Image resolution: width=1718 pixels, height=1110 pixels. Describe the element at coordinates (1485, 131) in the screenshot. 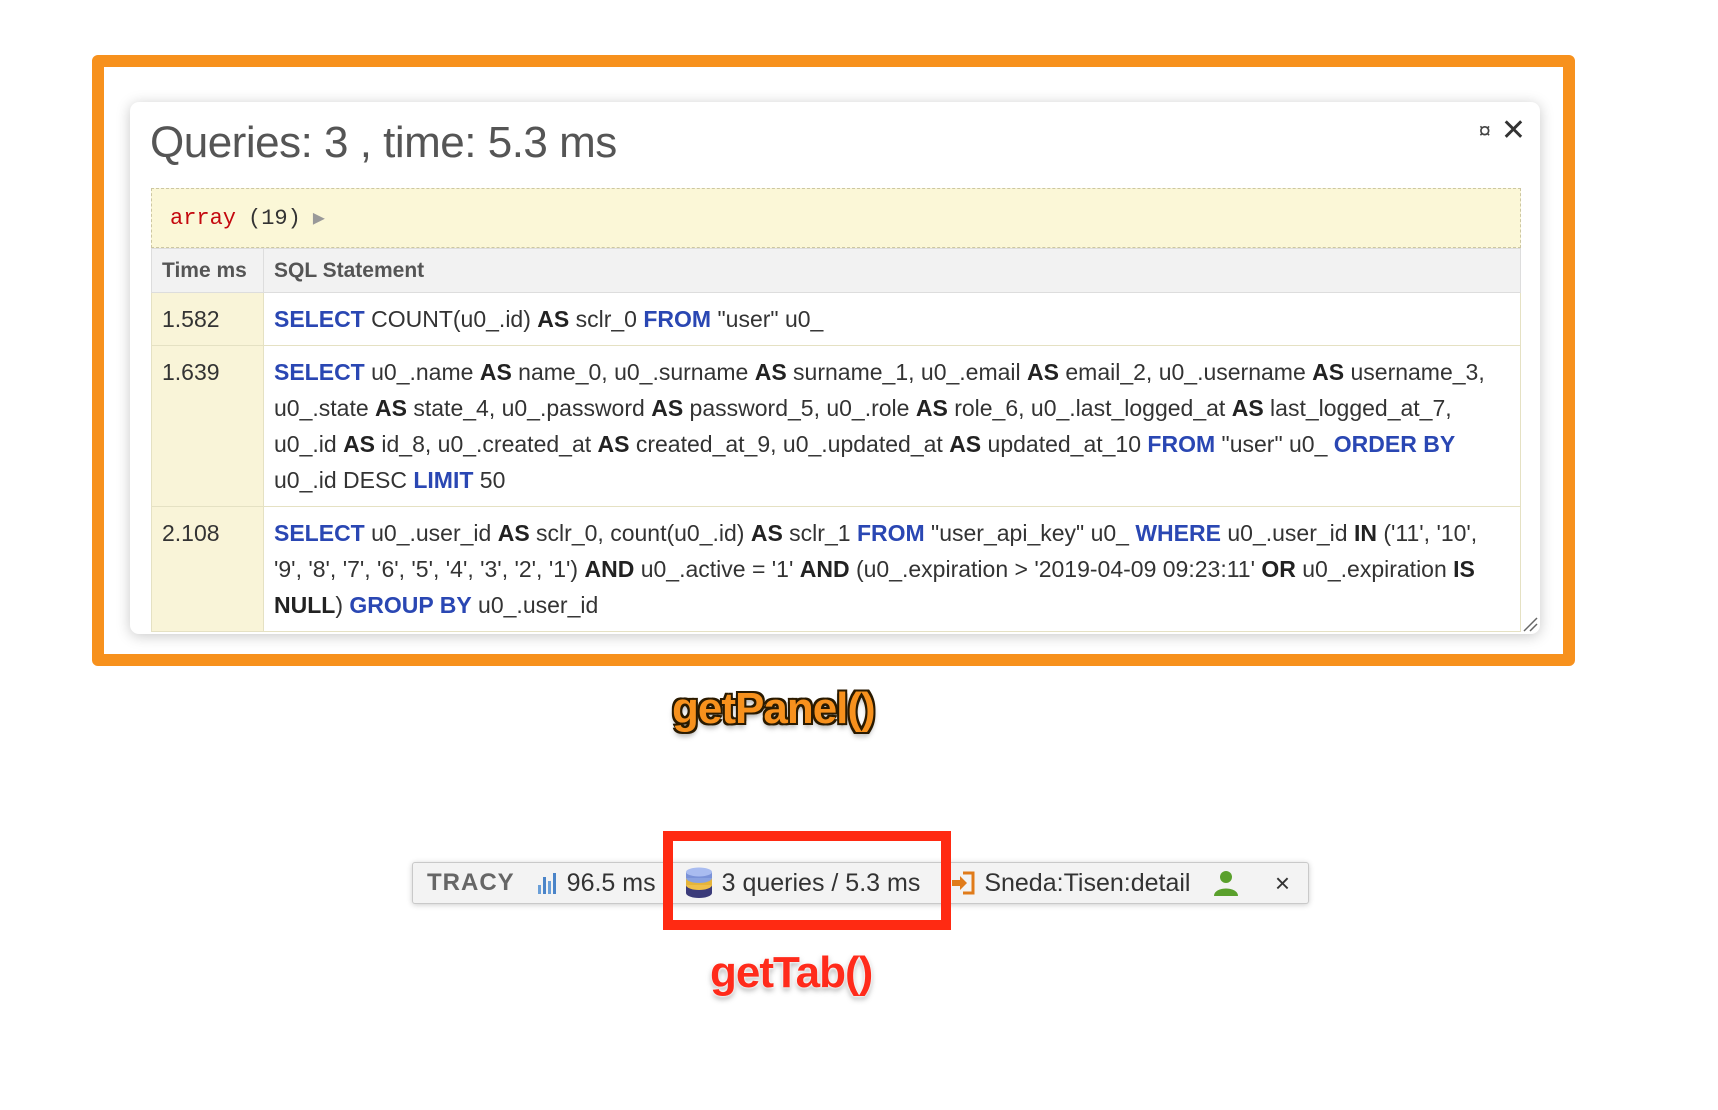

I see `window-toggle-icon: ¤` at that location.